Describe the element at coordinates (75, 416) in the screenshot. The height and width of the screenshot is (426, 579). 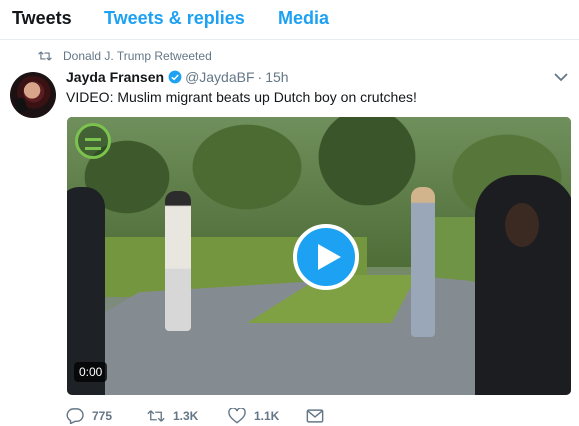
I see `reply-icon` at that location.